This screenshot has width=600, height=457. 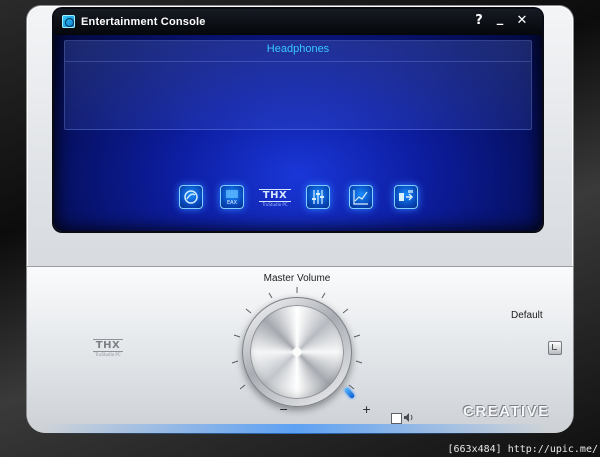 I want to click on speaker-config-icon, so click(x=406, y=195).